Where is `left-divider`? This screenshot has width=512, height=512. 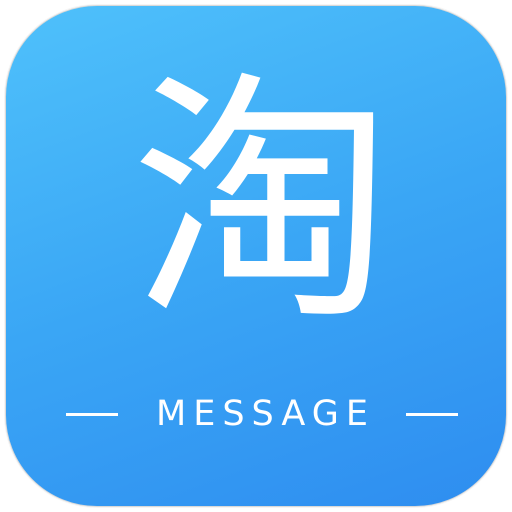
left-divider is located at coordinates (92, 414).